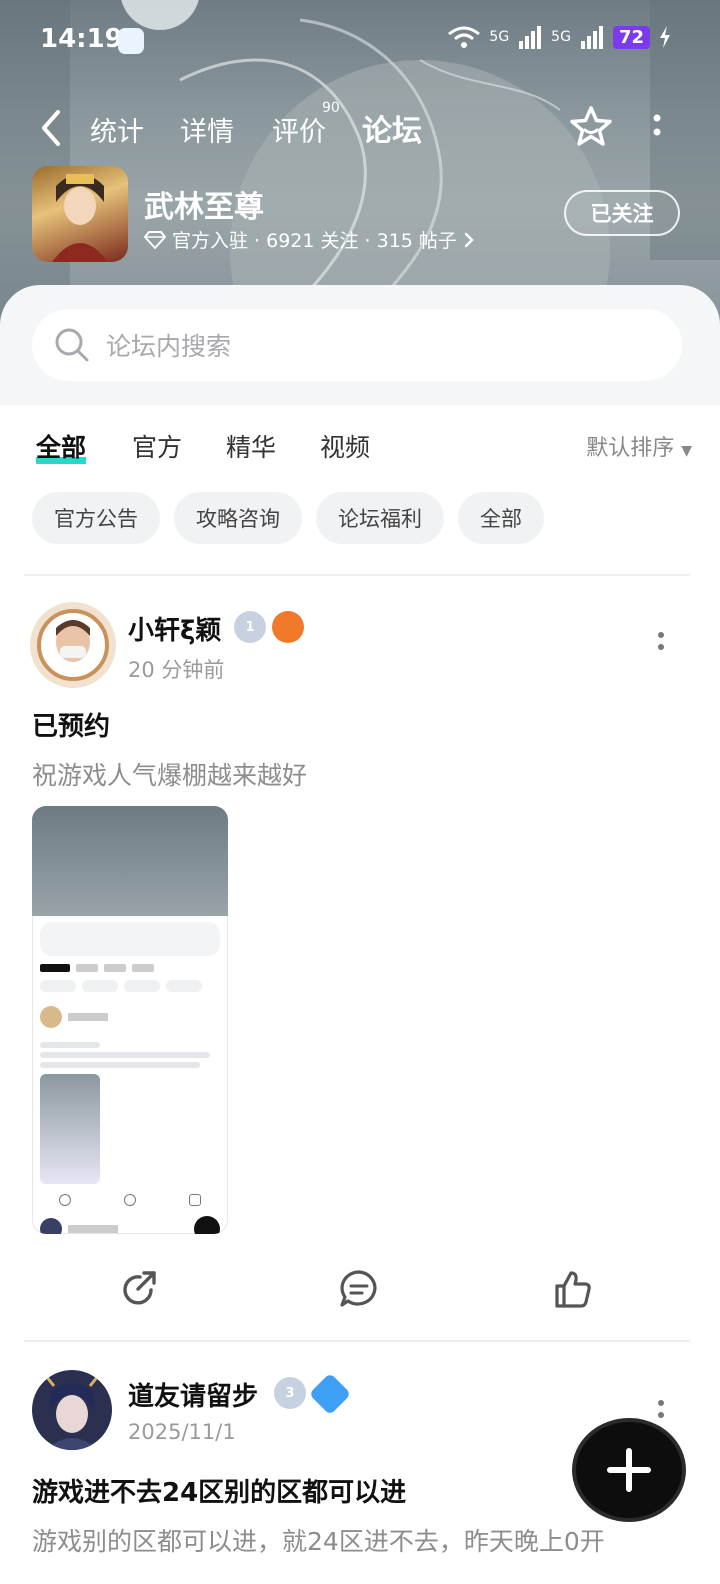  What do you see at coordinates (117, 129) in the screenshot?
I see `tab-stats: 统计` at bounding box center [117, 129].